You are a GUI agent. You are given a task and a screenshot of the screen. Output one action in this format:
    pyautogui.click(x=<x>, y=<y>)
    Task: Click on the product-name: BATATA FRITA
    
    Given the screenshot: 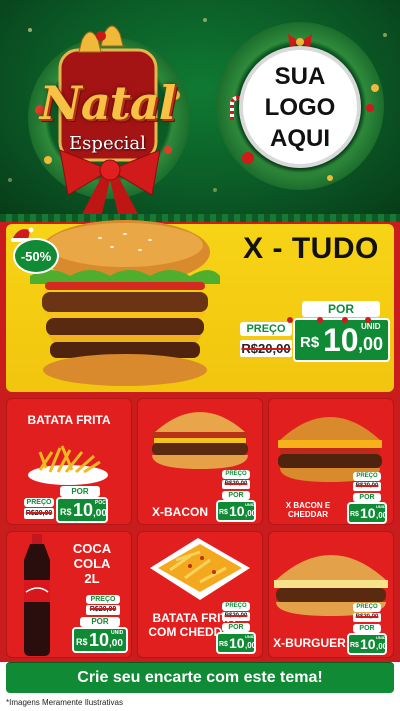 What is the action you would take?
    pyautogui.click(x=69, y=420)
    